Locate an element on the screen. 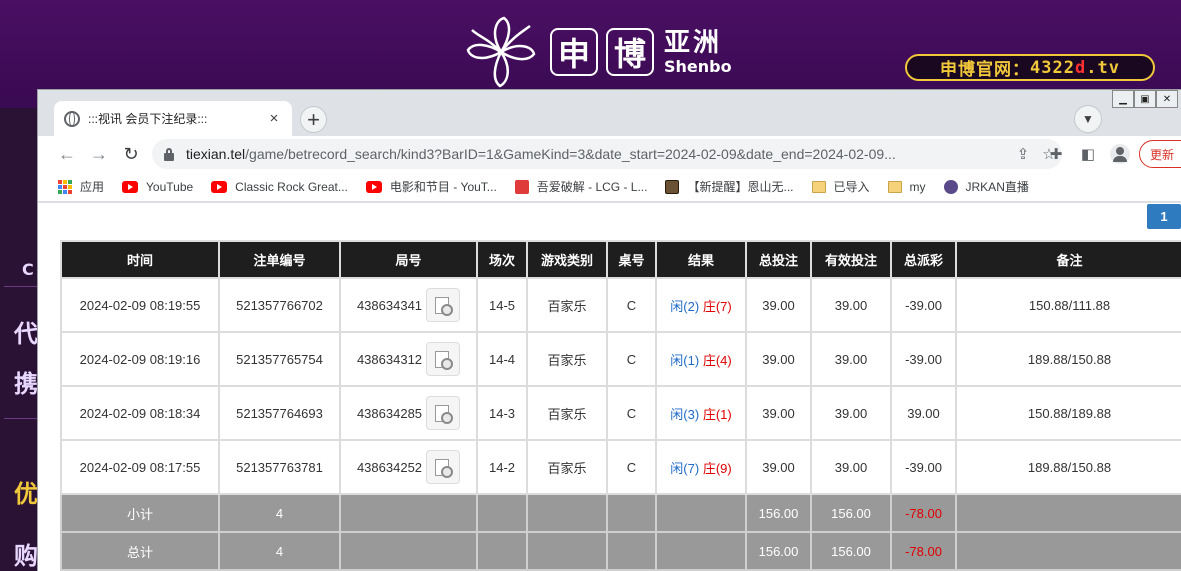 Image resolution: width=1181 pixels, height=571 pixels. subtotal-count: 4 is located at coordinates (279, 513).